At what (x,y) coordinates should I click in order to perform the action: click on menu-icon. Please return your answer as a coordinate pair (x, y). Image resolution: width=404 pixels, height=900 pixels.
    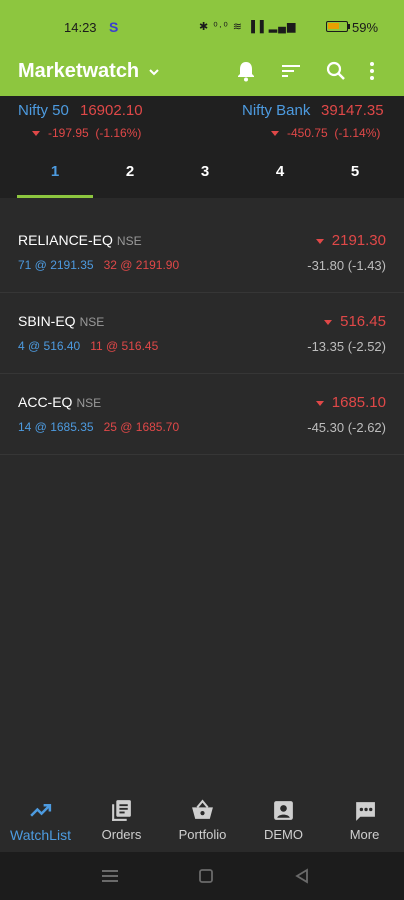
    Looking at the image, I should click on (110, 876).